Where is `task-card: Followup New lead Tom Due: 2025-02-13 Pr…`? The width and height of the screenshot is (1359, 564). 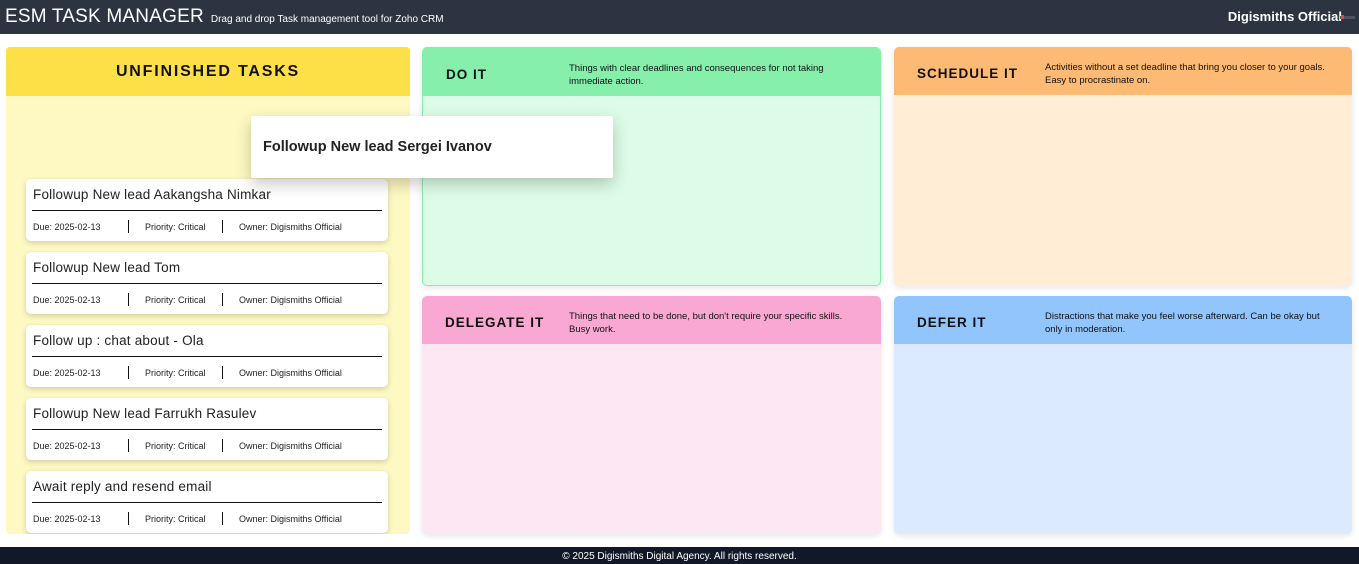 task-card: Followup New lead Tom Due: 2025-02-13 Pr… is located at coordinates (207, 283).